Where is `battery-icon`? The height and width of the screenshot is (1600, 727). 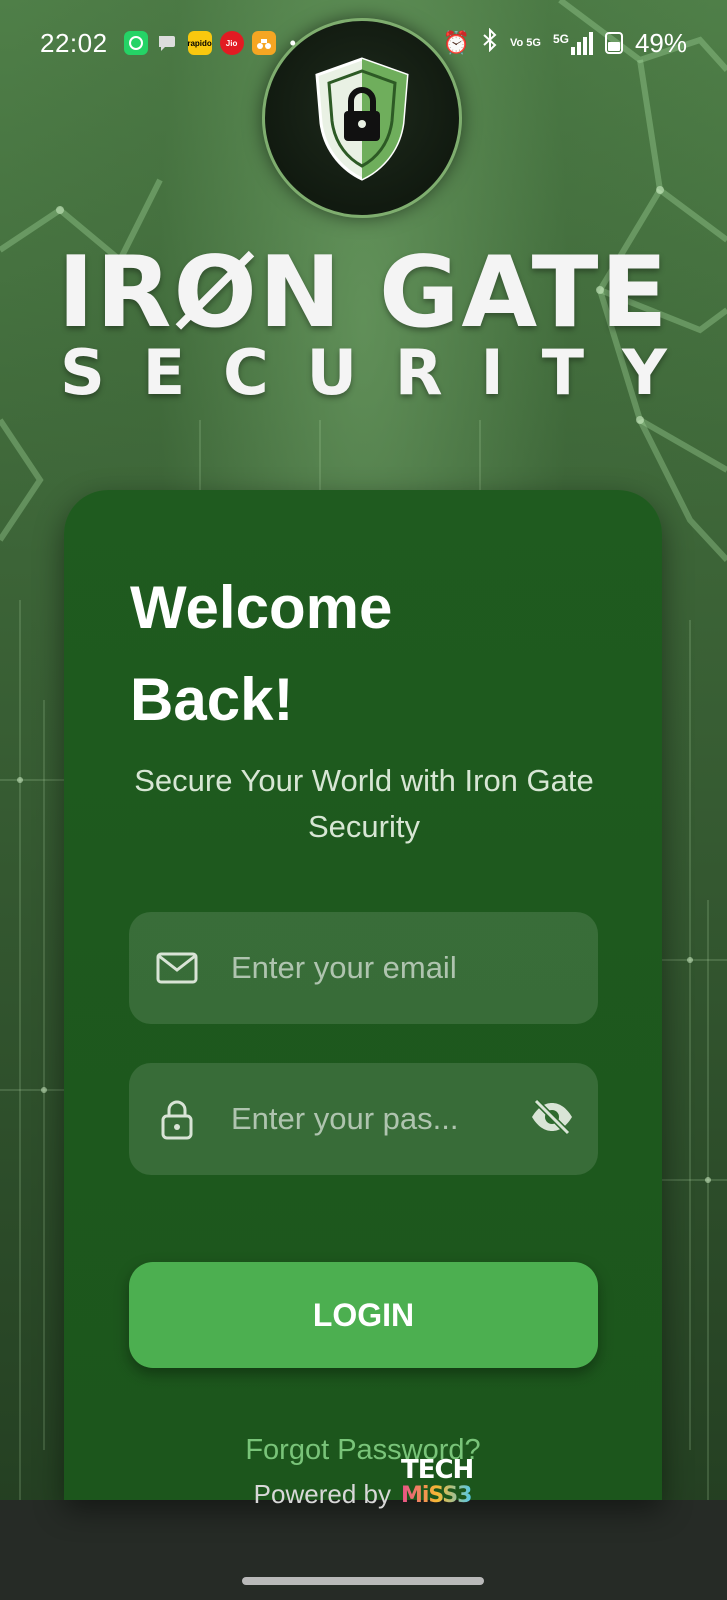 battery-icon is located at coordinates (613, 43).